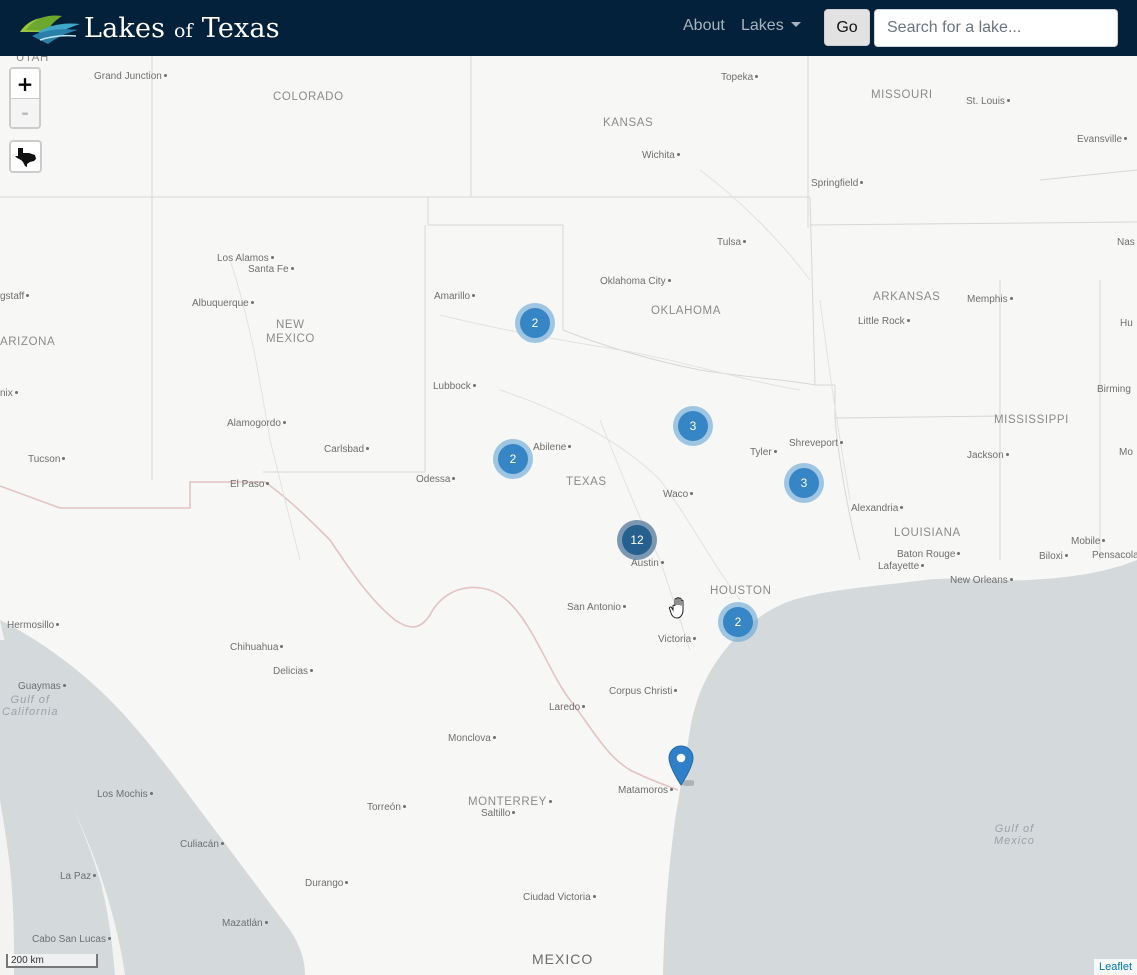 The height and width of the screenshot is (975, 1137). I want to click on label-gulf-of-california: Gulf of California, so click(30, 706).